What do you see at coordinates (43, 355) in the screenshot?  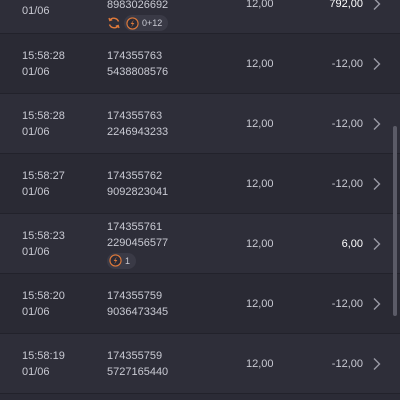 I see `row-time-value: 15:58:19` at bounding box center [43, 355].